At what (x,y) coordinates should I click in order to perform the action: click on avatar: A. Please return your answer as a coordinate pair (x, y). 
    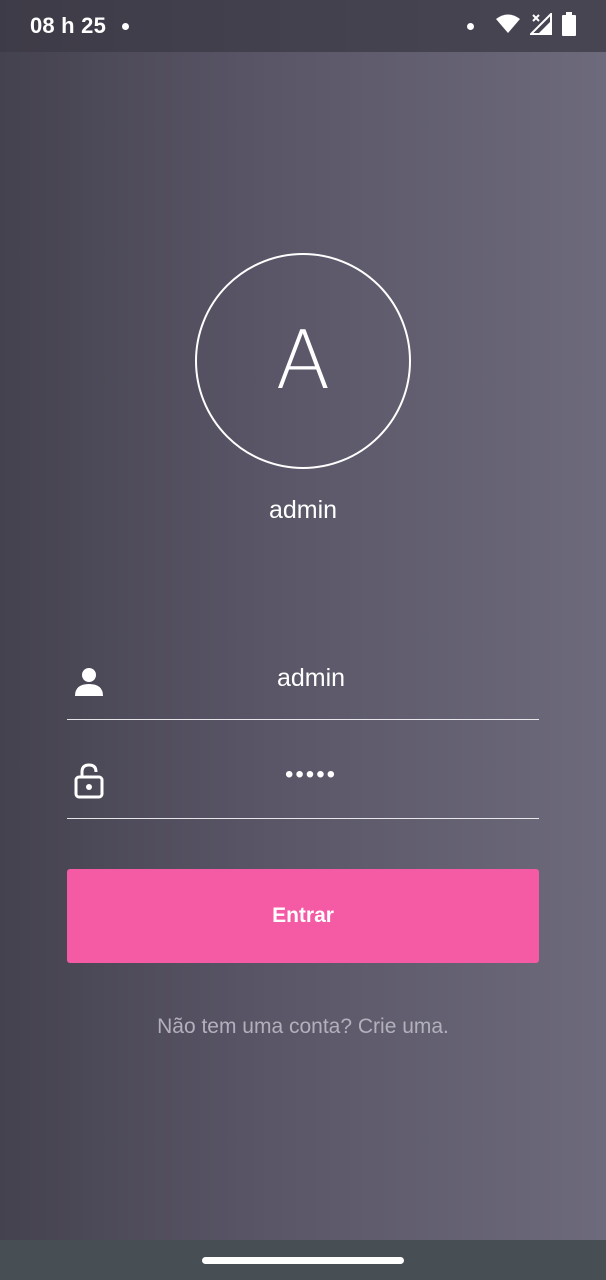
    Looking at the image, I should click on (303, 361).